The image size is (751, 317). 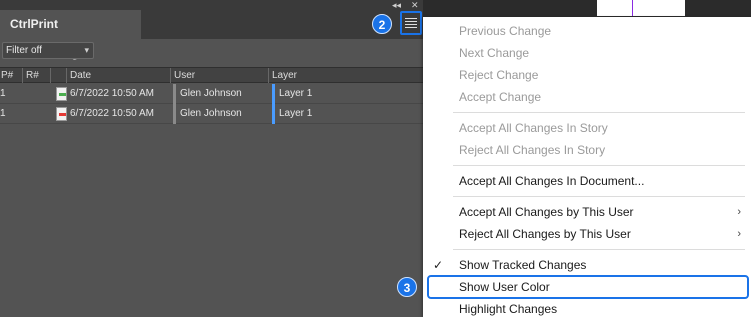 I want to click on filter-dropdown: Filter off ▾, so click(x=48, y=50).